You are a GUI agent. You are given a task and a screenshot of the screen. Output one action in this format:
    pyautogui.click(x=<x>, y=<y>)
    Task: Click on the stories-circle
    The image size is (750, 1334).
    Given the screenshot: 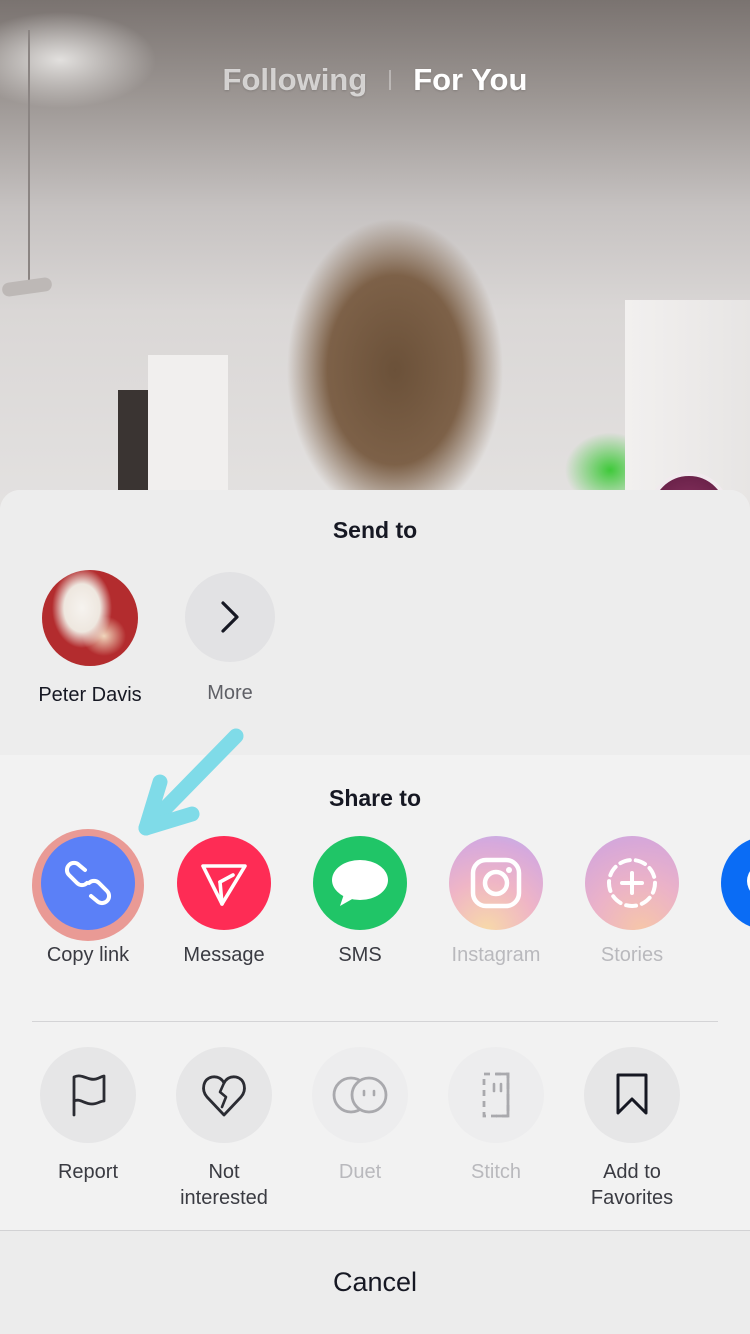 What is the action you would take?
    pyautogui.click(x=632, y=883)
    